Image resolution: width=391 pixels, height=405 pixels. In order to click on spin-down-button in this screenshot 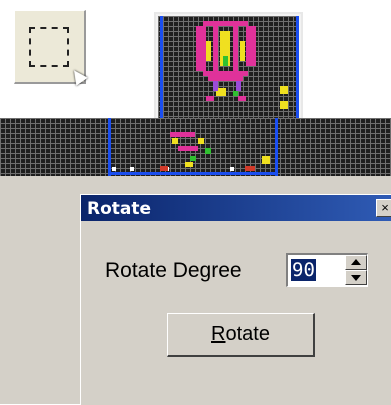, I will do `click(356, 277)`.